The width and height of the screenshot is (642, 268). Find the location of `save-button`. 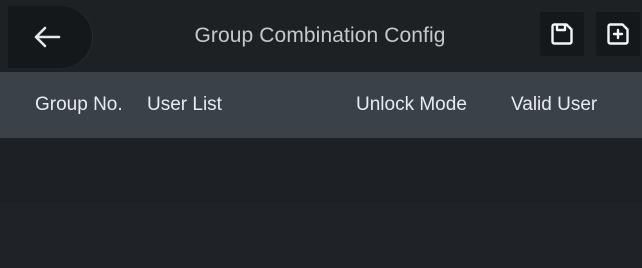

save-button is located at coordinates (562, 34).